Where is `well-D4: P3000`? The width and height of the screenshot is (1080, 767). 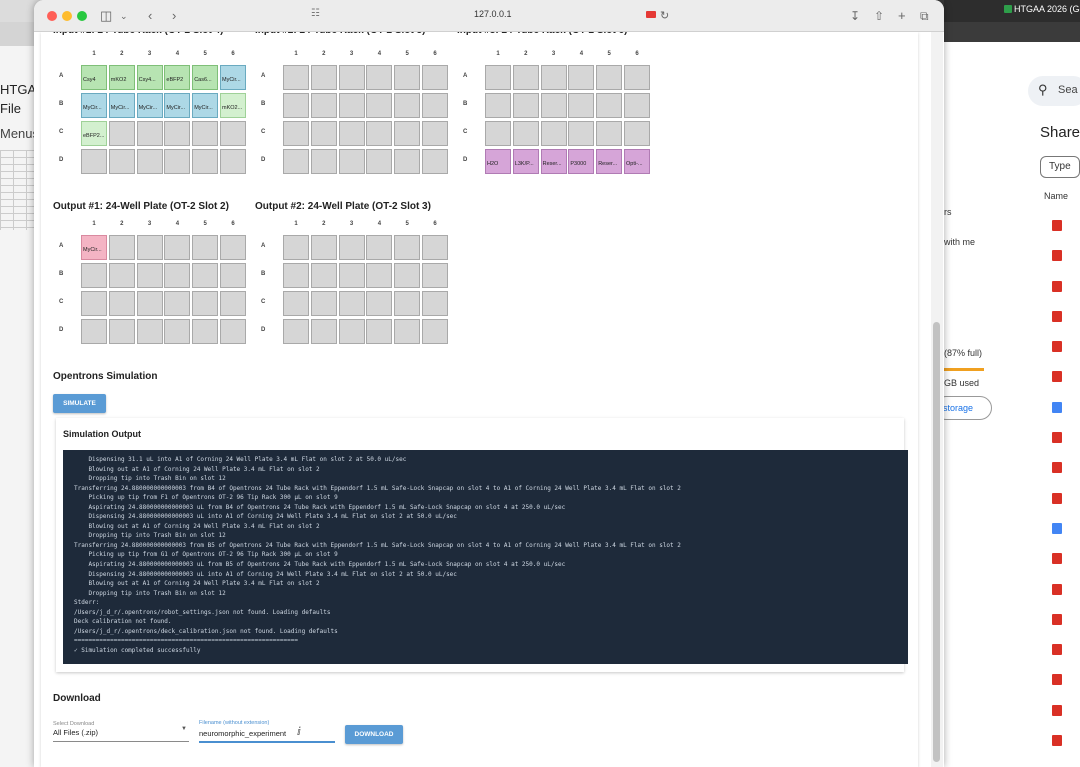
well-D4: P3000 is located at coordinates (581, 162).